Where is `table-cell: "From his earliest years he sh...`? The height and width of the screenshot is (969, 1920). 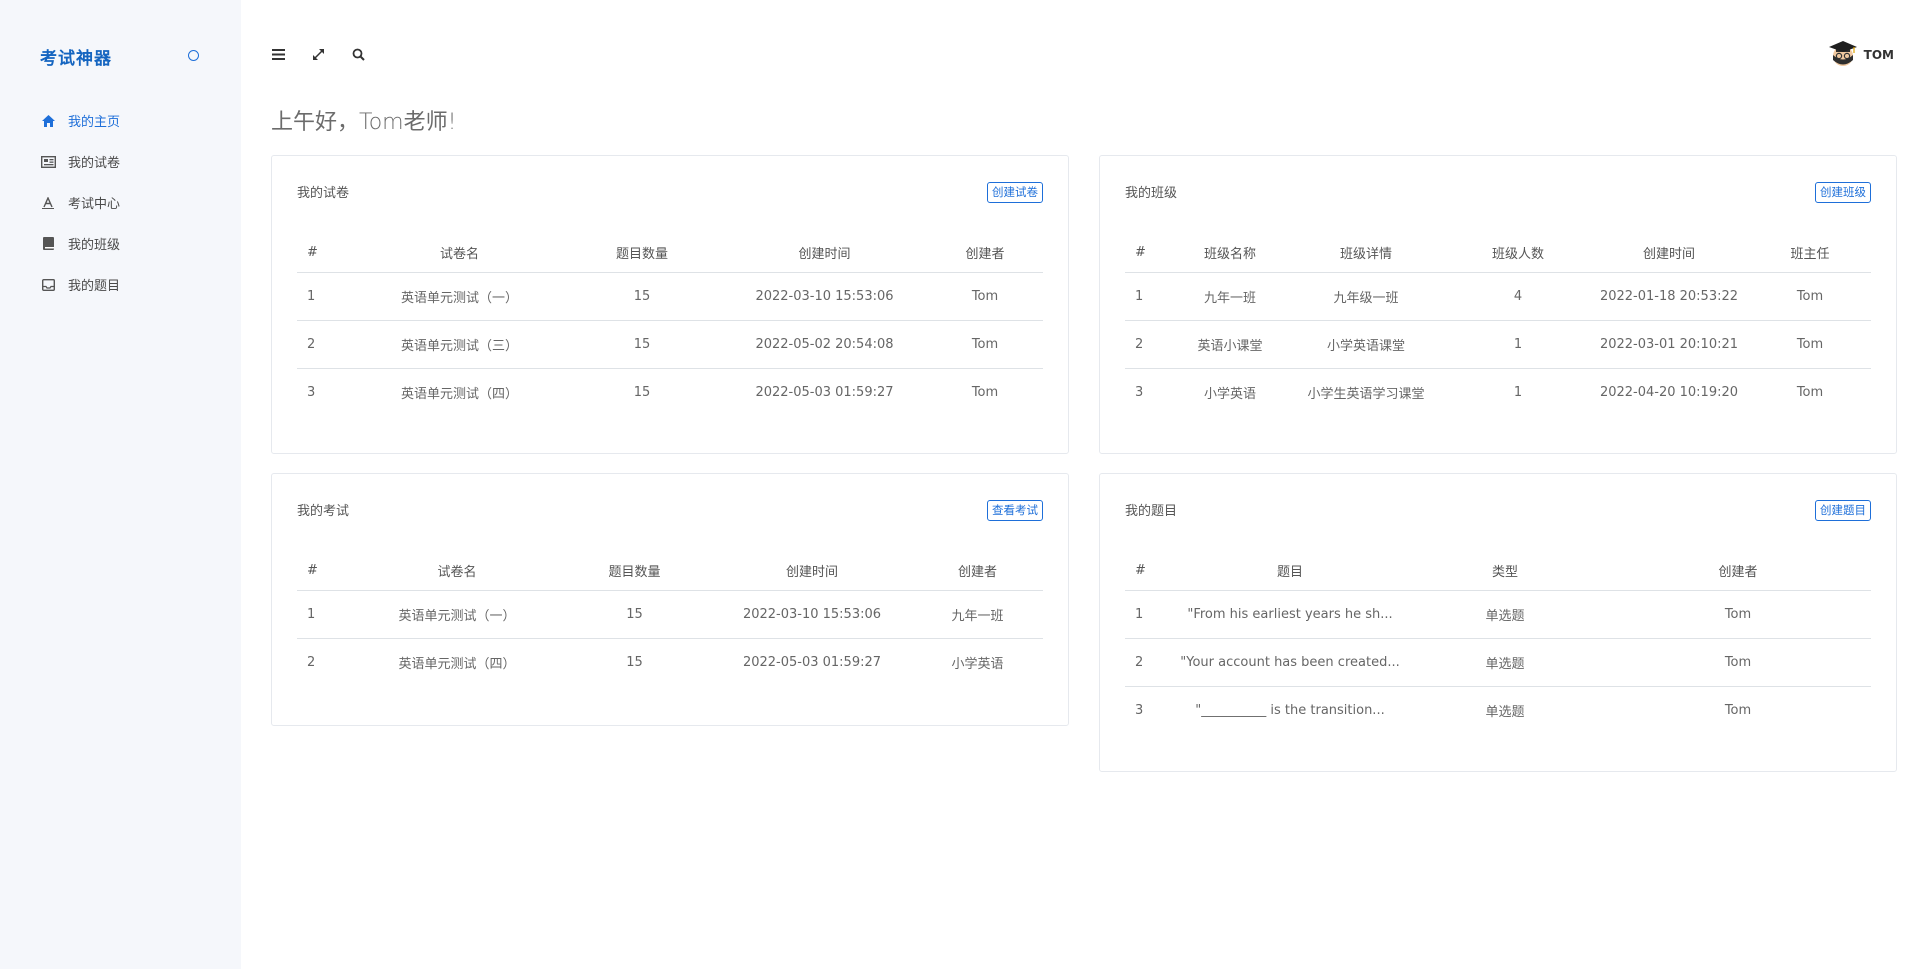 table-cell: "From his earliest years he sh... is located at coordinates (1290, 614).